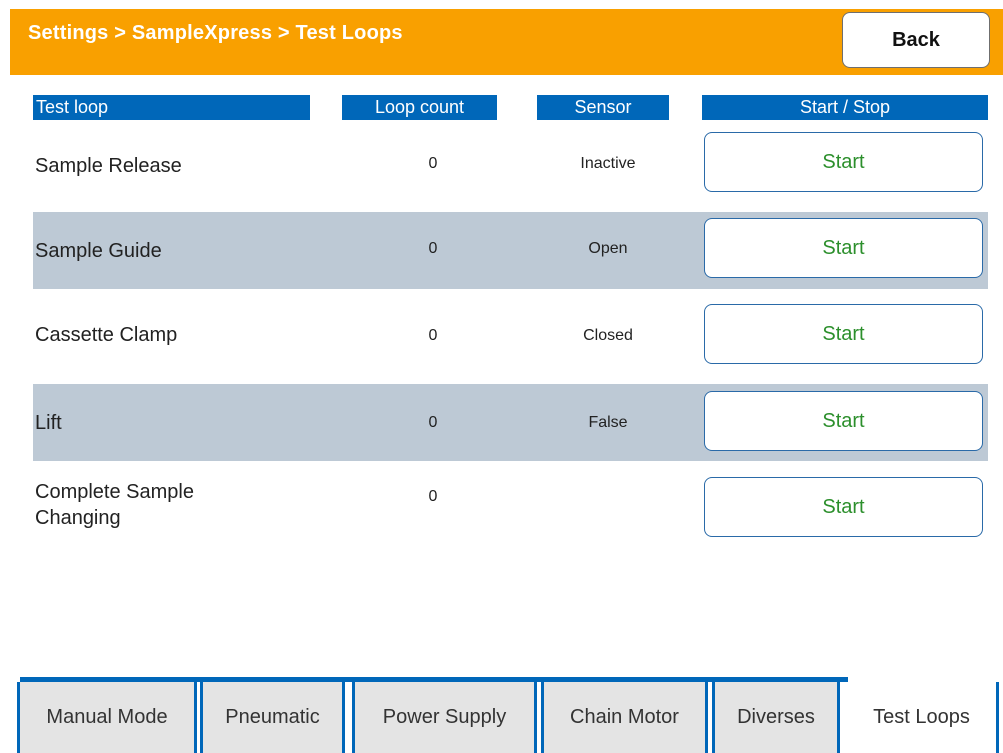 The image size is (1003, 753). What do you see at coordinates (510, 339) in the screenshot?
I see `table-row: Cassette Clamp 0 Closed Start` at bounding box center [510, 339].